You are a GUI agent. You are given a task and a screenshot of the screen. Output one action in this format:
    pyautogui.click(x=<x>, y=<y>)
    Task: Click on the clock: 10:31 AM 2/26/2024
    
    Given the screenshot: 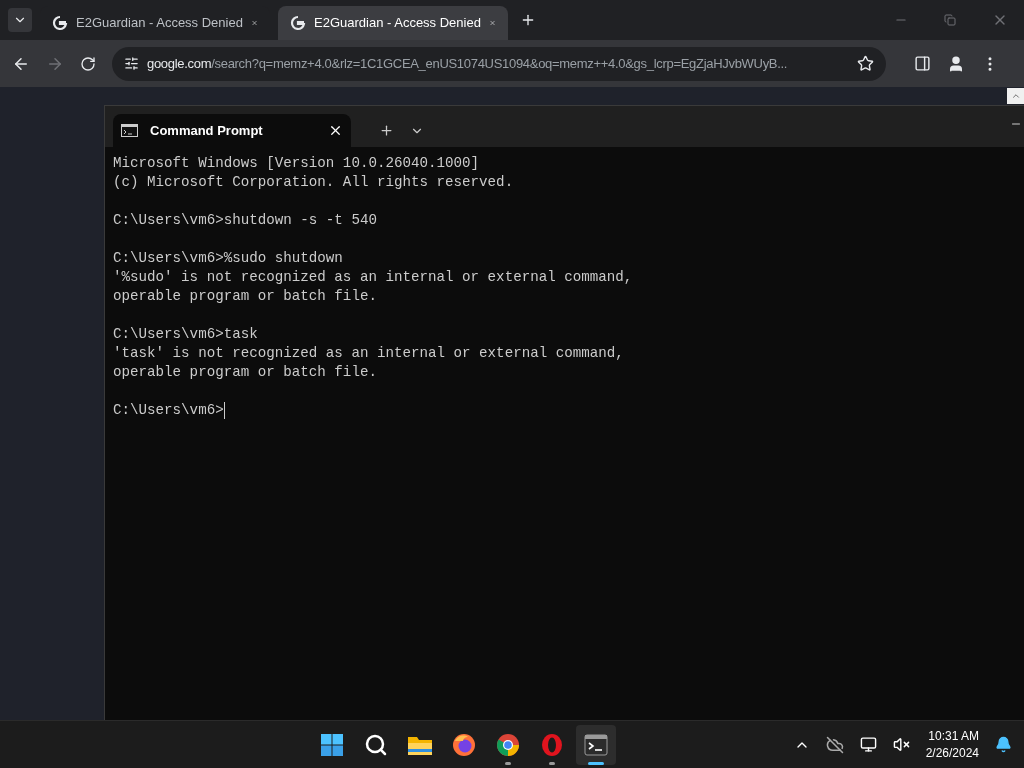 What is the action you would take?
    pyautogui.click(x=952, y=744)
    